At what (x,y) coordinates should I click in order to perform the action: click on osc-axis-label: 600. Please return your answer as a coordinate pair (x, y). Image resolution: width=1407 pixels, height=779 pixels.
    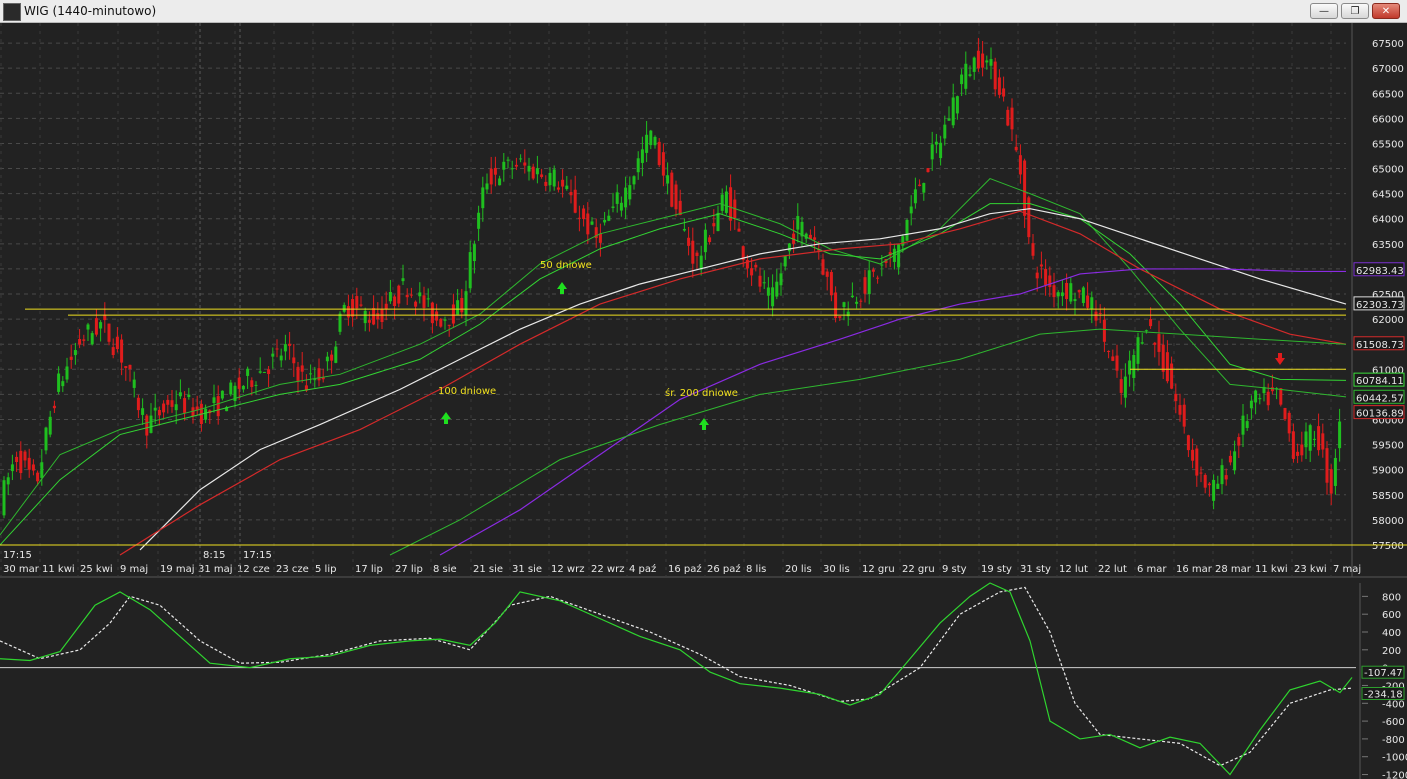
    Looking at the image, I should click on (1391, 615).